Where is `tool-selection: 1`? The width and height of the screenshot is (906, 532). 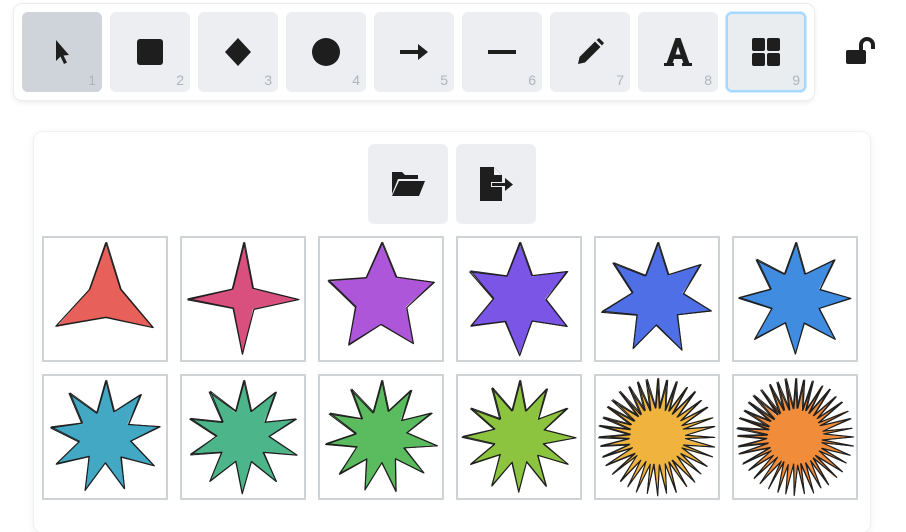 tool-selection: 1 is located at coordinates (62, 52).